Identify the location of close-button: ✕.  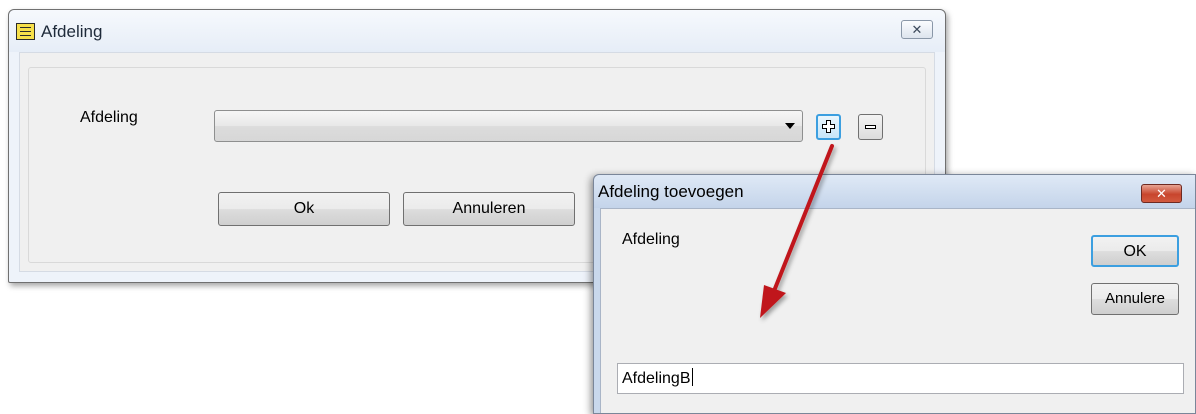
(917, 29).